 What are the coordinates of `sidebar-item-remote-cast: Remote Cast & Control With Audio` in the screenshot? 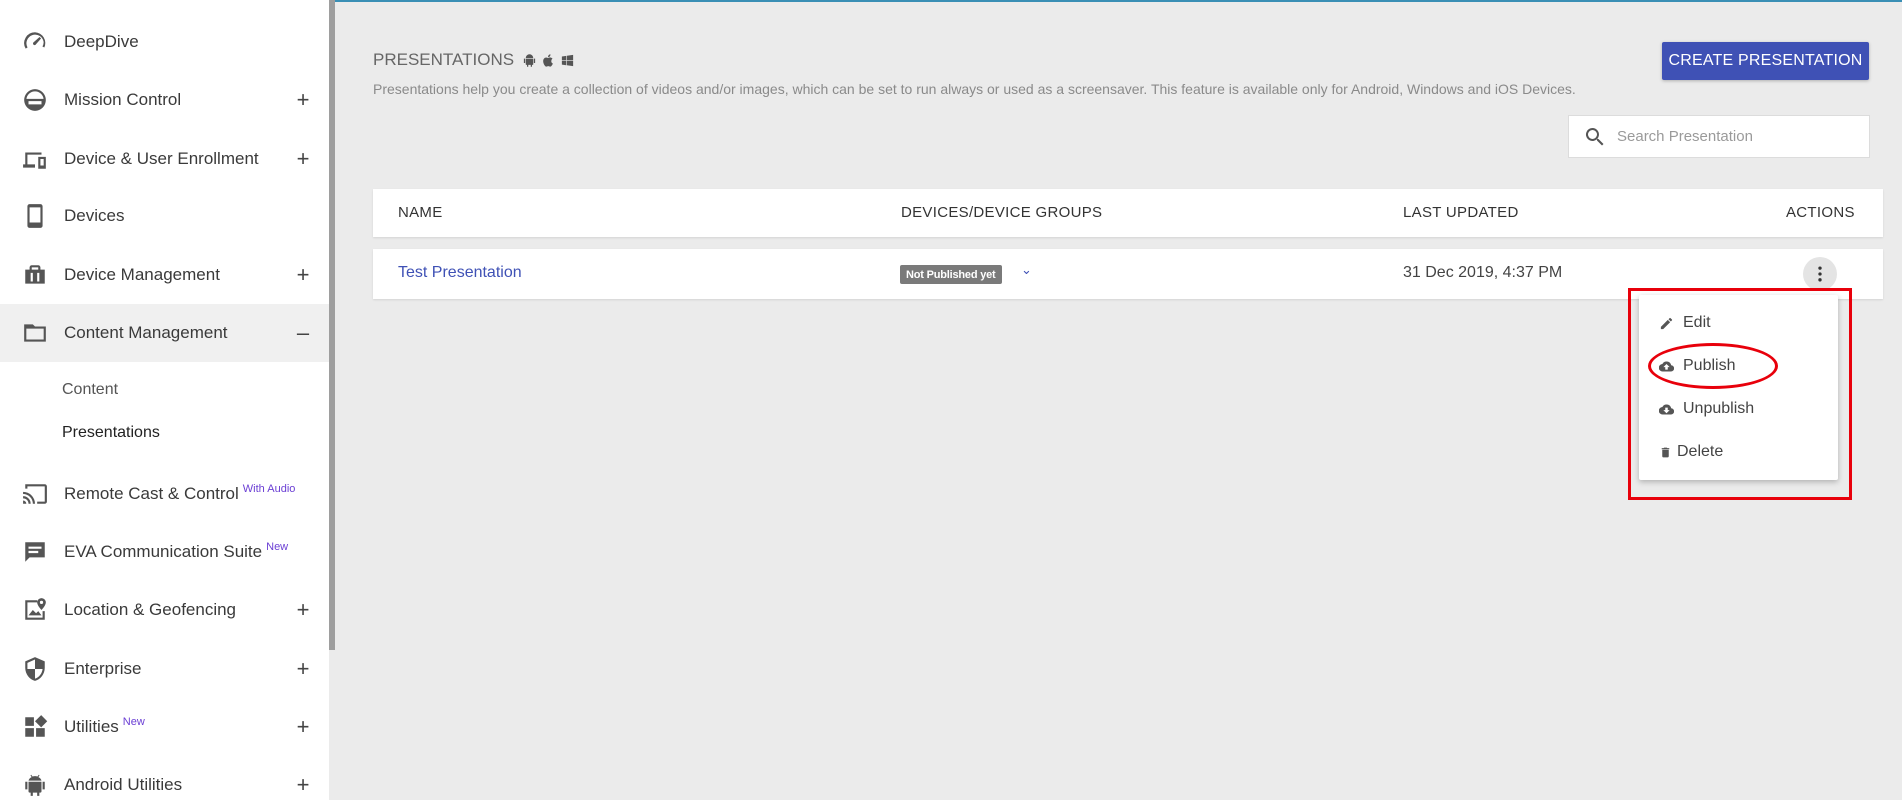 It's located at (164, 494).